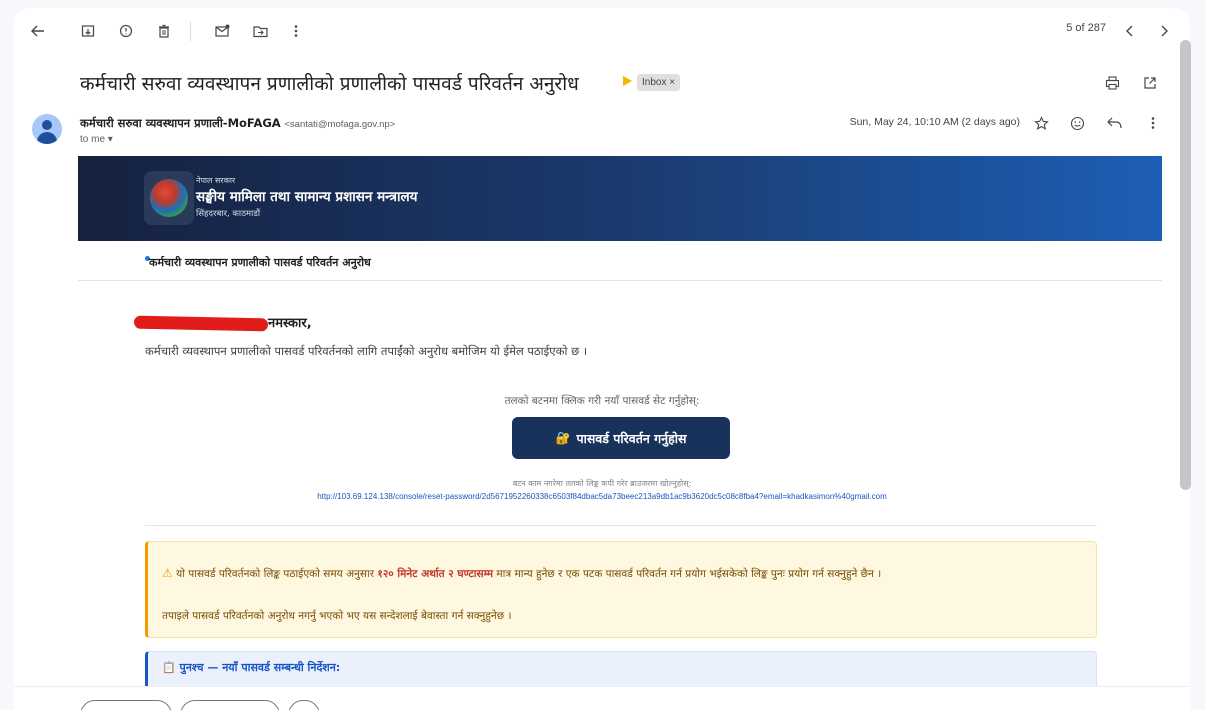 The image size is (1205, 710). What do you see at coordinates (340, 124) in the screenshot?
I see `sender-email: <santati@mofaga.gov.np>` at bounding box center [340, 124].